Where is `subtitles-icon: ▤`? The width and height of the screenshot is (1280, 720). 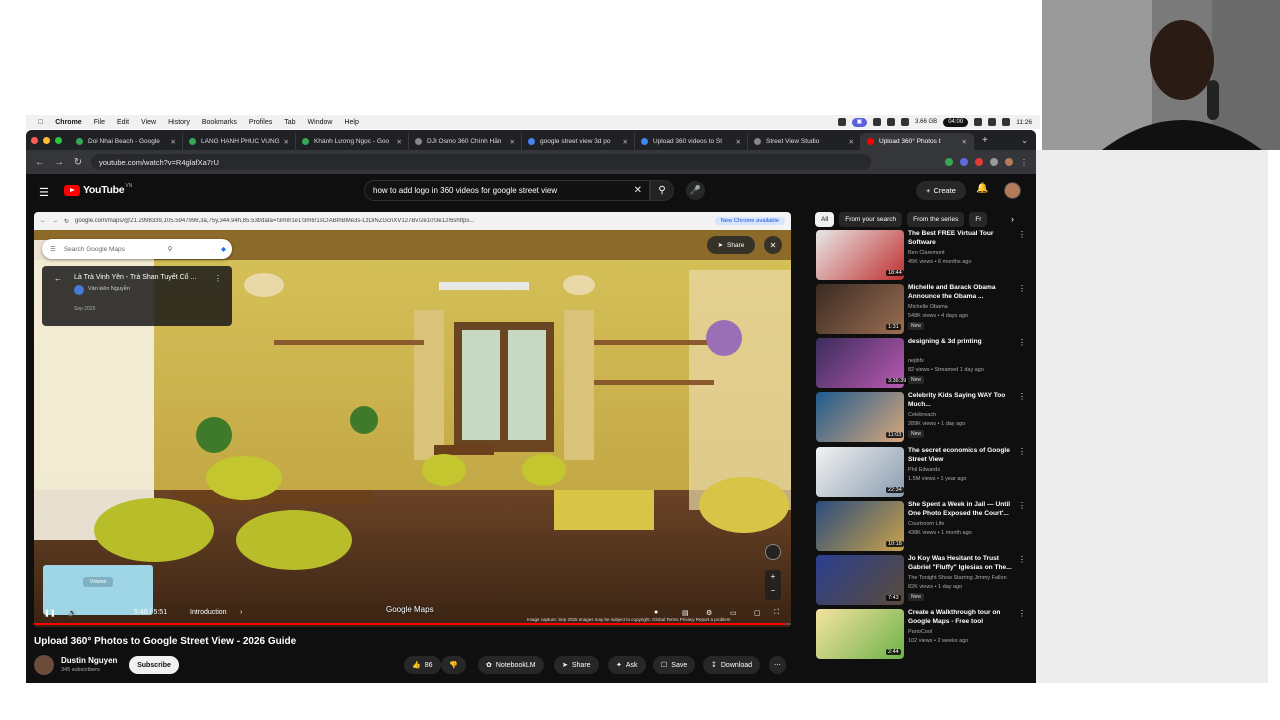
subtitles-icon: ▤ is located at coordinates (685, 613).